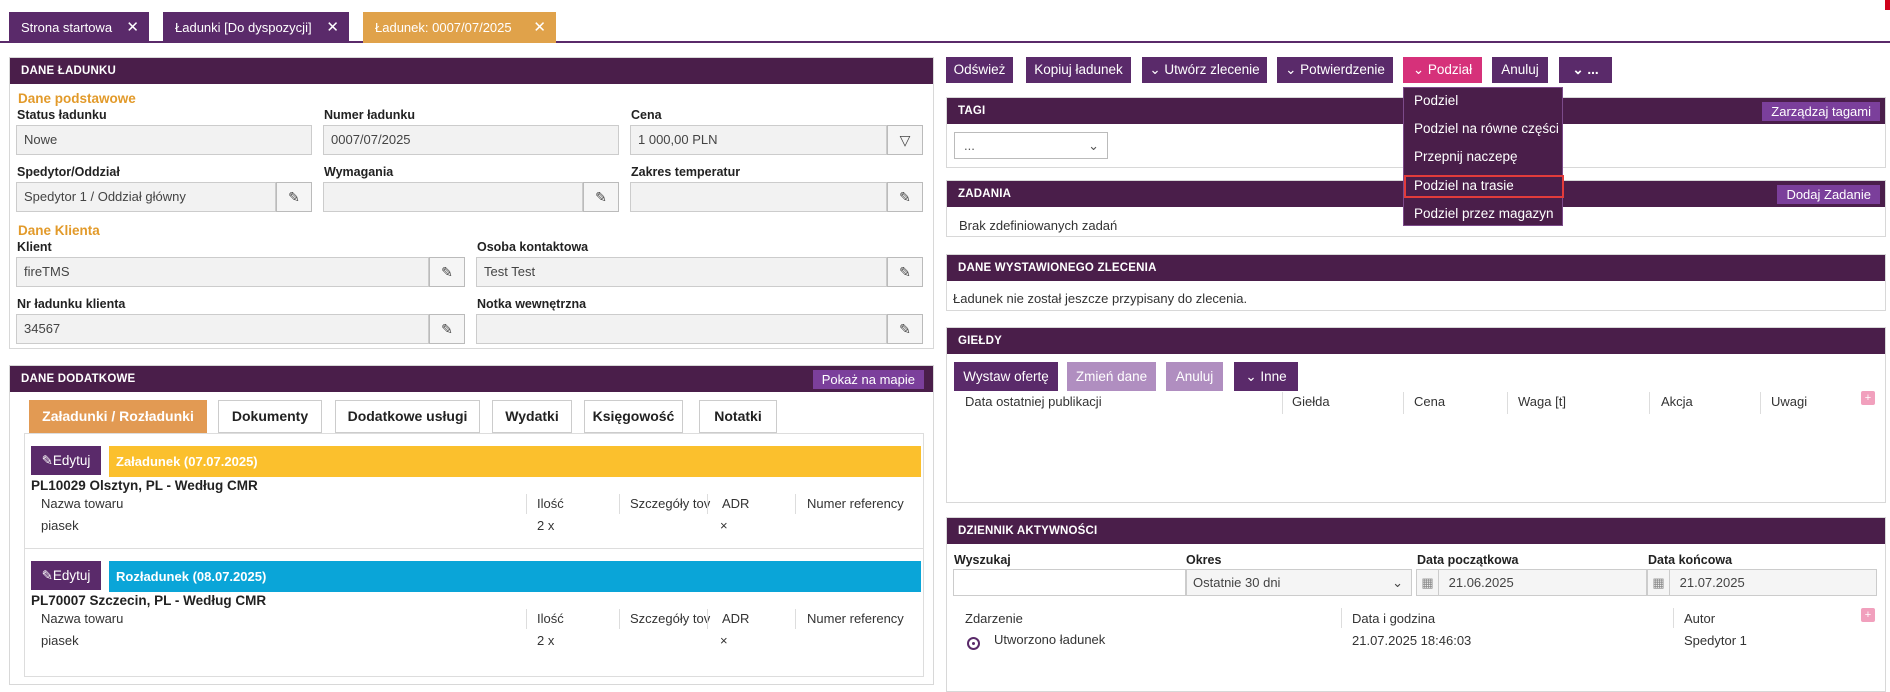 This screenshot has height=692, width=1890. Describe the element at coordinates (738, 416) in the screenshot. I see `subtab-notes: Notatki` at that location.